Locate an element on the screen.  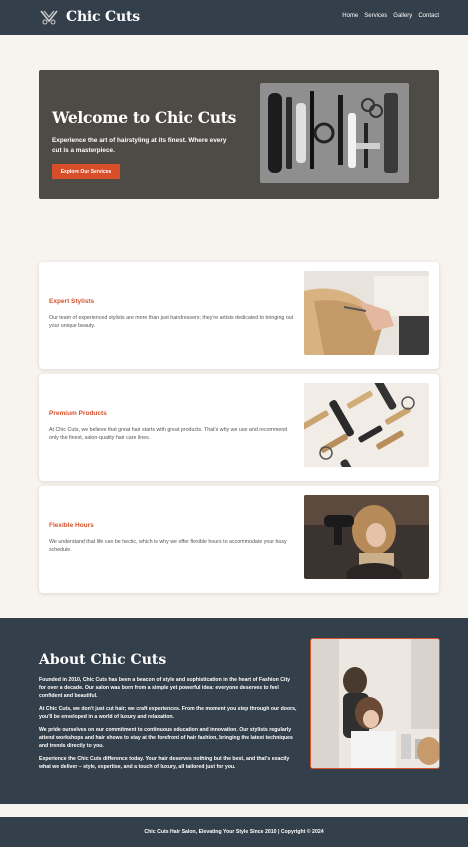
feature-title: Expert Stylists is located at coordinates (72, 301).